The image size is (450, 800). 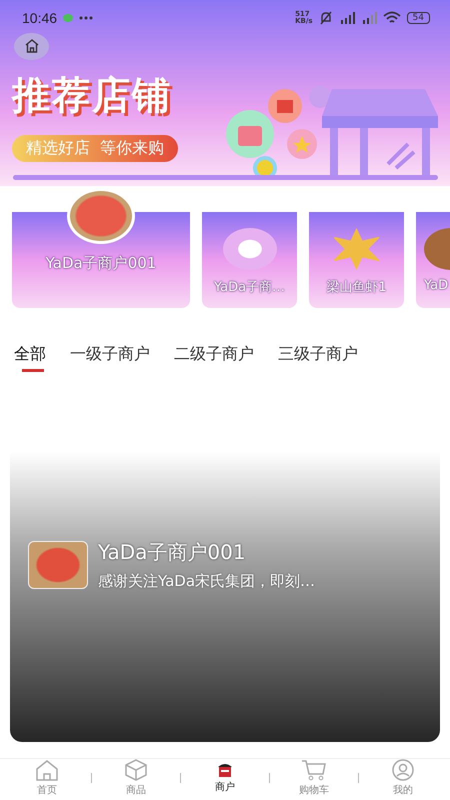 What do you see at coordinates (86, 18) in the screenshot?
I see `more-icon` at bounding box center [86, 18].